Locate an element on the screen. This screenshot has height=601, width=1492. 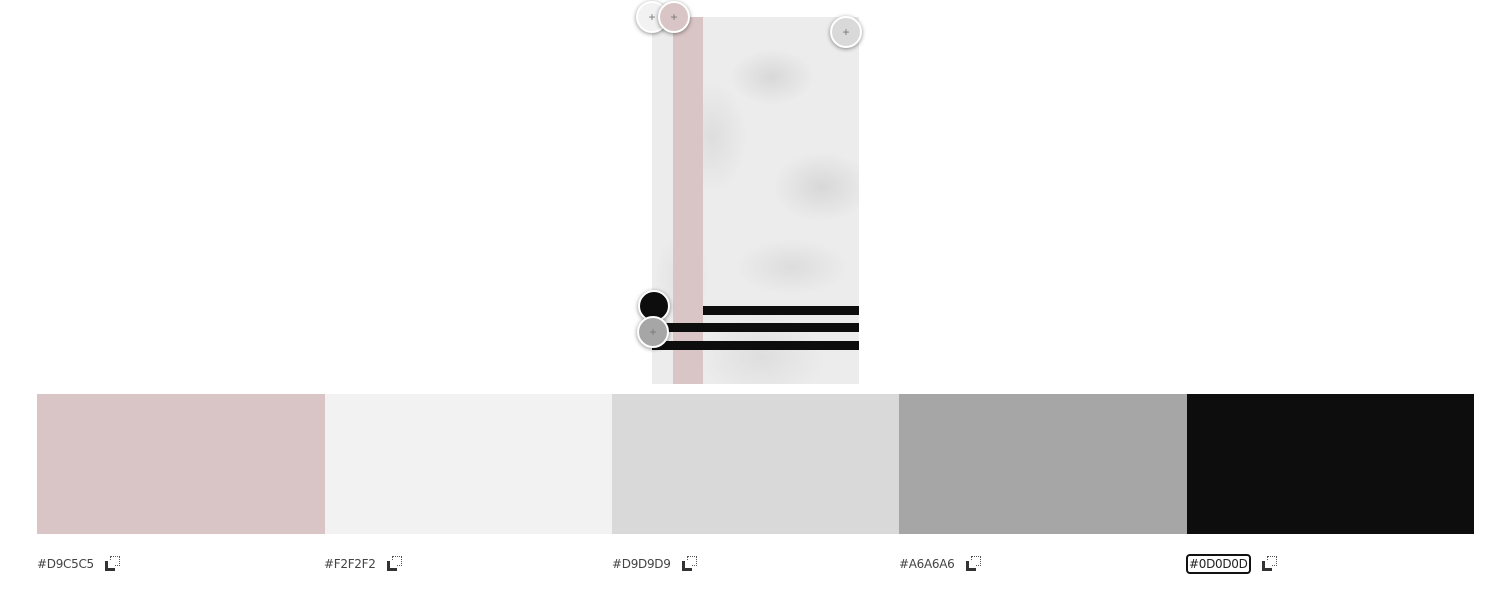
hex-code-label: #F2F2F2 is located at coordinates (350, 564).